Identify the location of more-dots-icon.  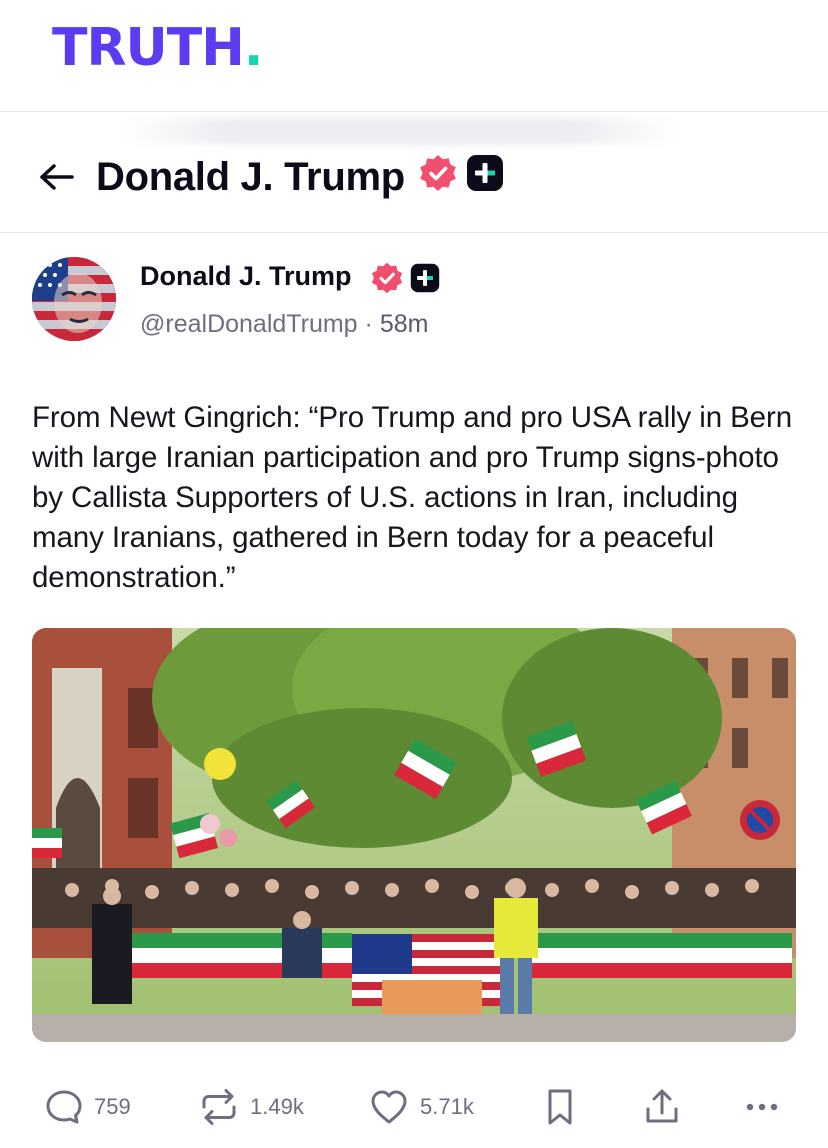
(762, 1107).